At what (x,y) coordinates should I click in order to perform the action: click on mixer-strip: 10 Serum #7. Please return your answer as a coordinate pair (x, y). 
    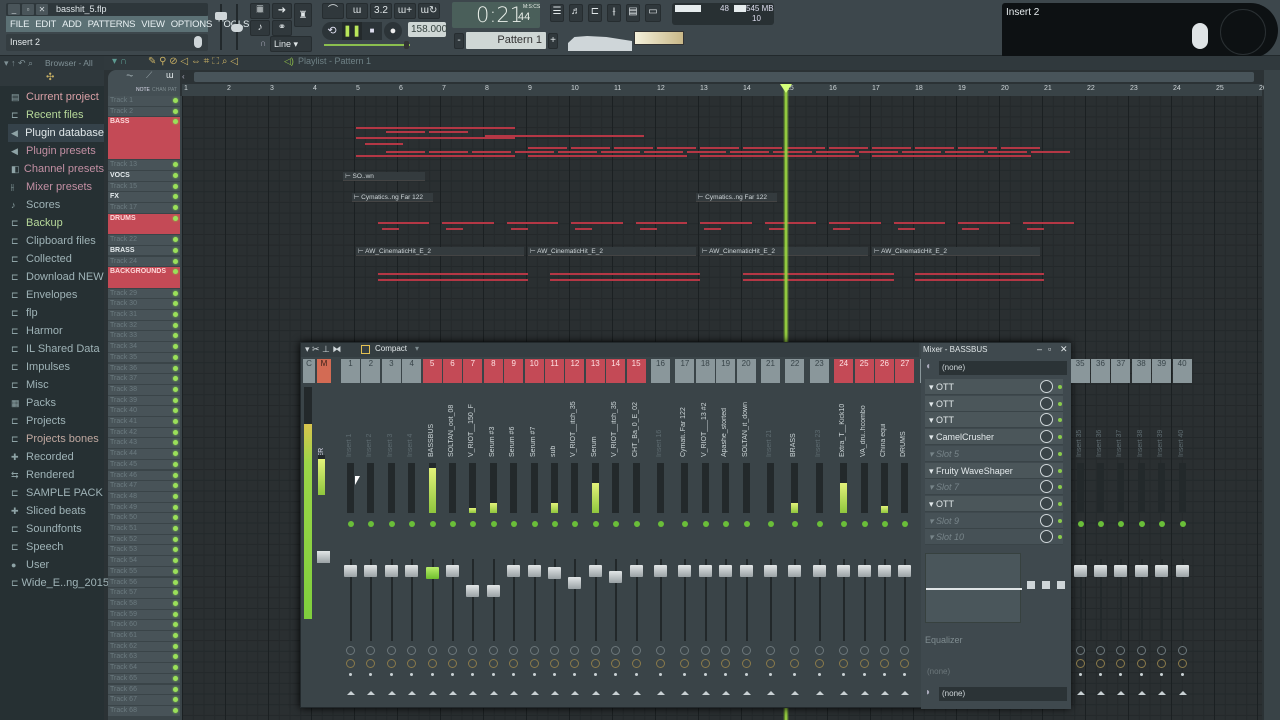
    Looking at the image, I should click on (534, 532).